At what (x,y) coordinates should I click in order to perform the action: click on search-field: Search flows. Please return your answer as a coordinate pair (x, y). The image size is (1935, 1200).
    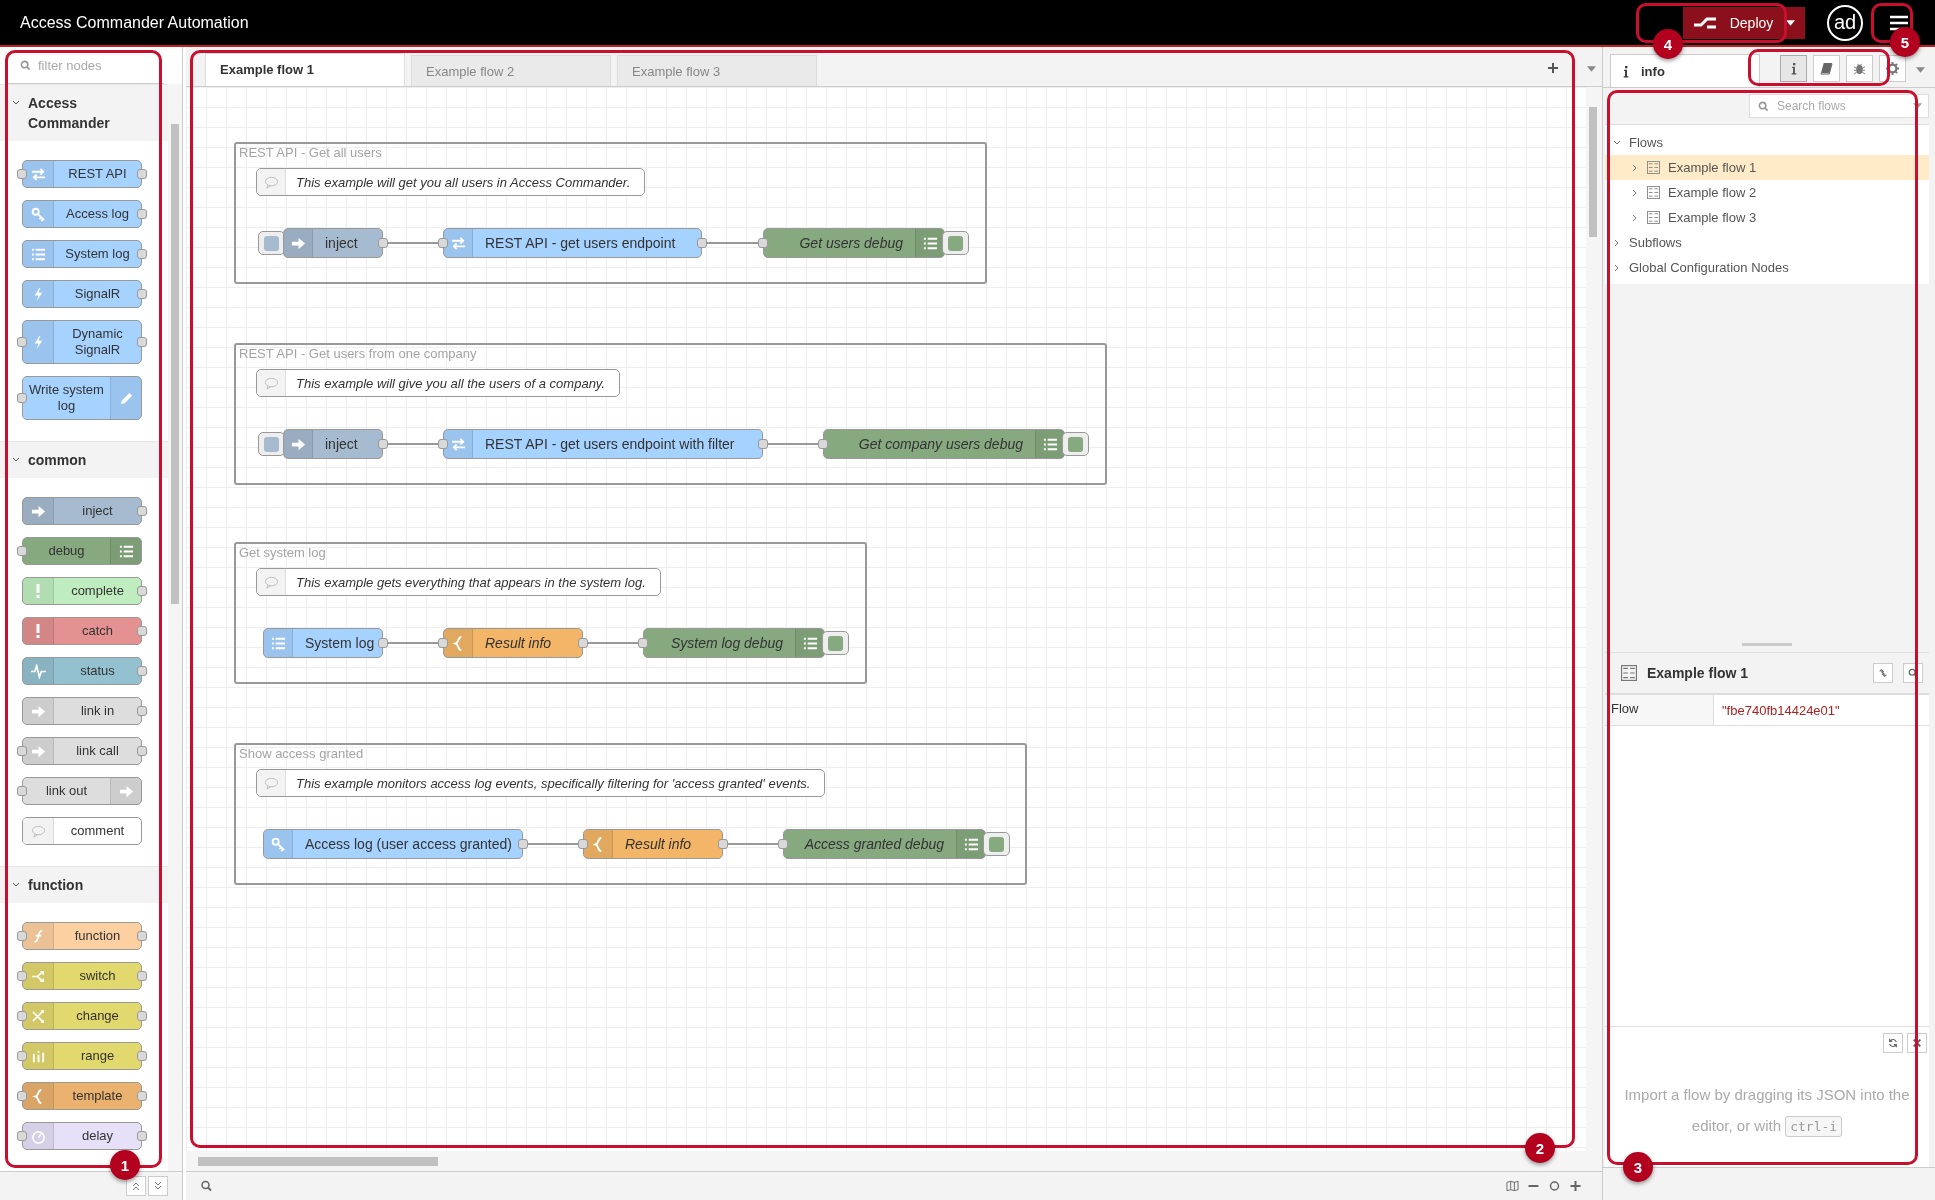
    Looking at the image, I should click on (1839, 106).